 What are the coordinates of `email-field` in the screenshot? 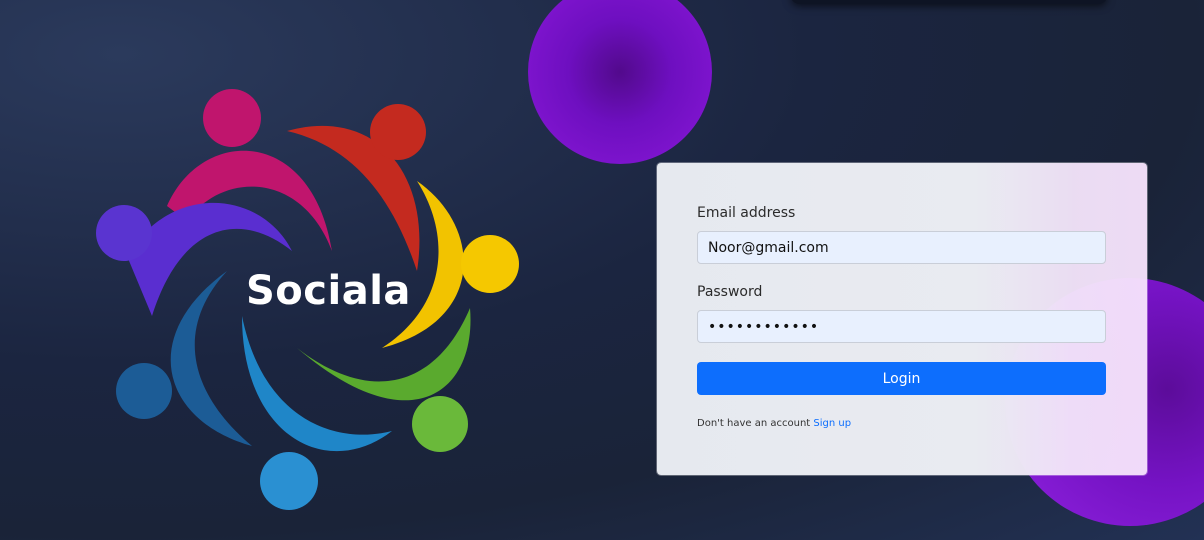 It's located at (901, 247).